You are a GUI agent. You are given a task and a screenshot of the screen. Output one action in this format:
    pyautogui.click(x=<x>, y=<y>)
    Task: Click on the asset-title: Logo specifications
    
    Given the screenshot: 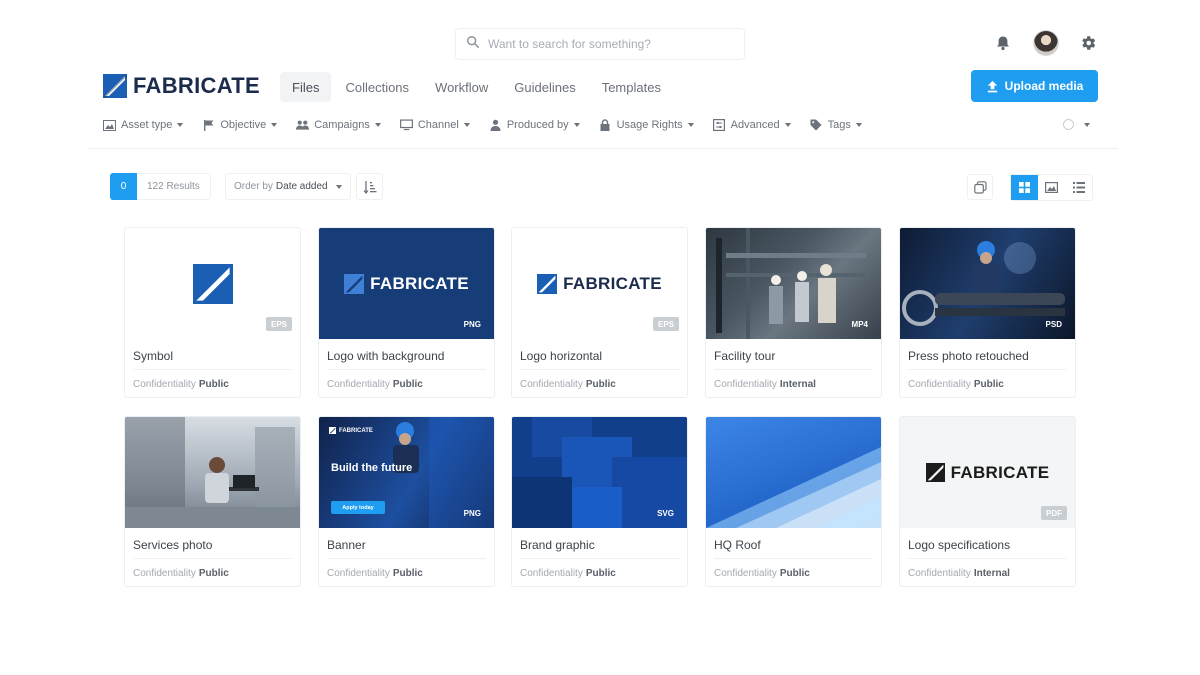 What is the action you would take?
    pyautogui.click(x=959, y=545)
    